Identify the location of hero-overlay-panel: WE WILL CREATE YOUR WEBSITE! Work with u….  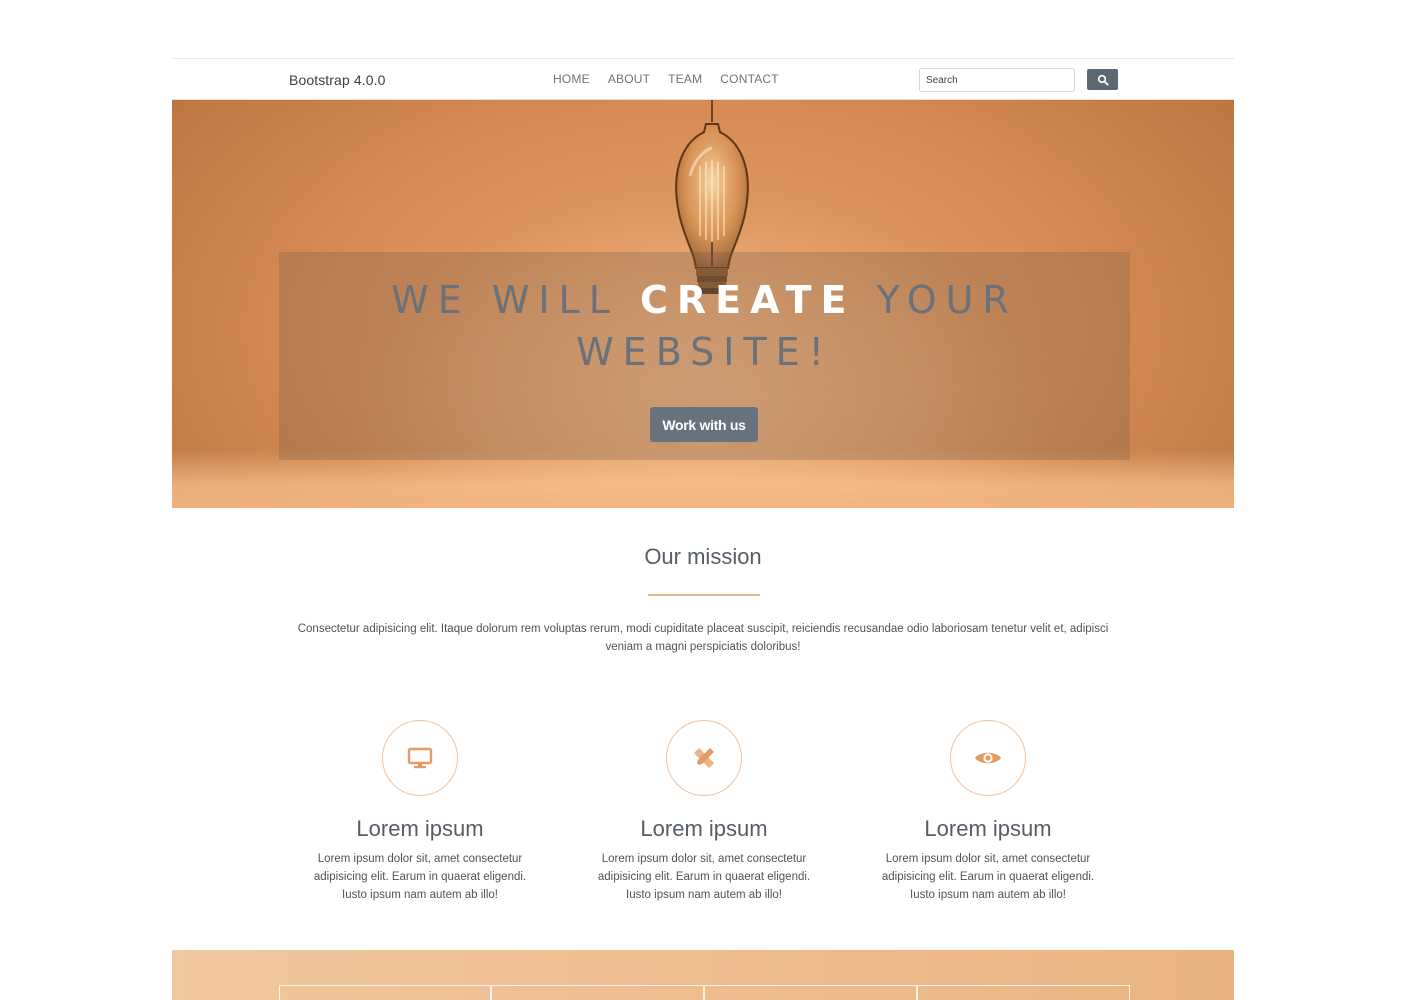
(704, 356).